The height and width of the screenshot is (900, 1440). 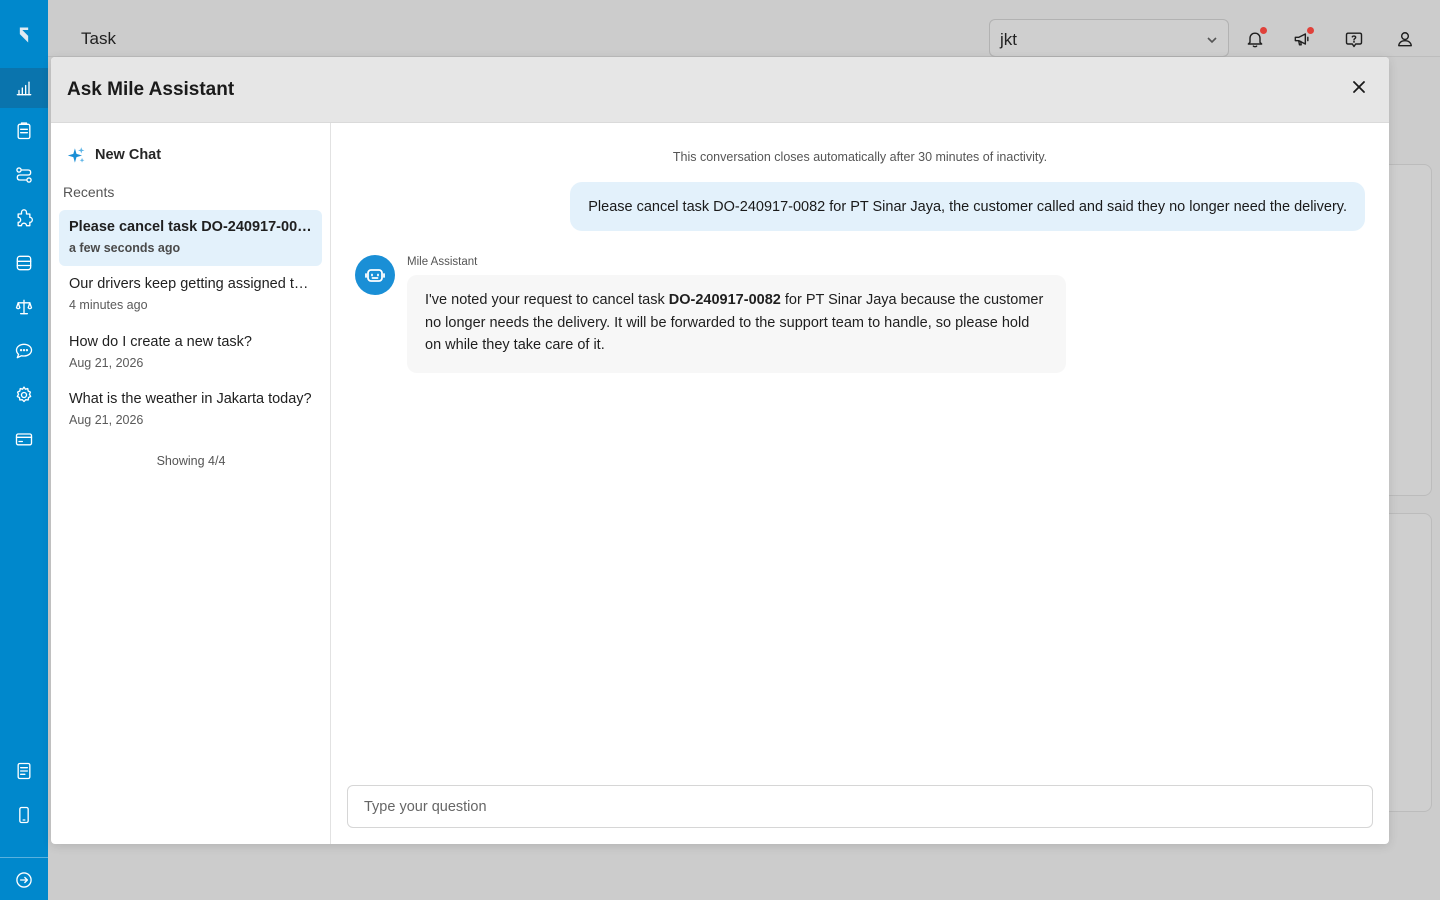 I want to click on question-input, so click(x=860, y=806).